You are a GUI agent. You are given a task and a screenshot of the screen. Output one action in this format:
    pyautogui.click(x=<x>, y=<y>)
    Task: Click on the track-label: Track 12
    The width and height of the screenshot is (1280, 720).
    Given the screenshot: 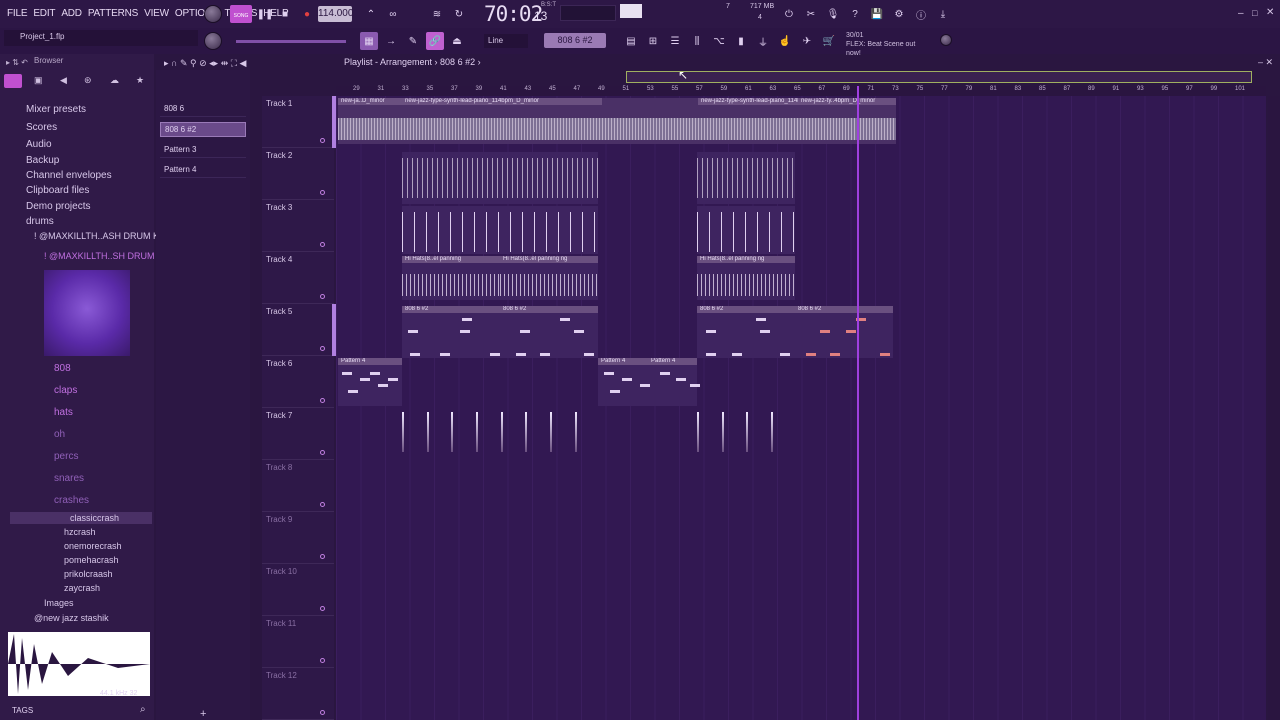 What is the action you would take?
    pyautogui.click(x=281, y=675)
    